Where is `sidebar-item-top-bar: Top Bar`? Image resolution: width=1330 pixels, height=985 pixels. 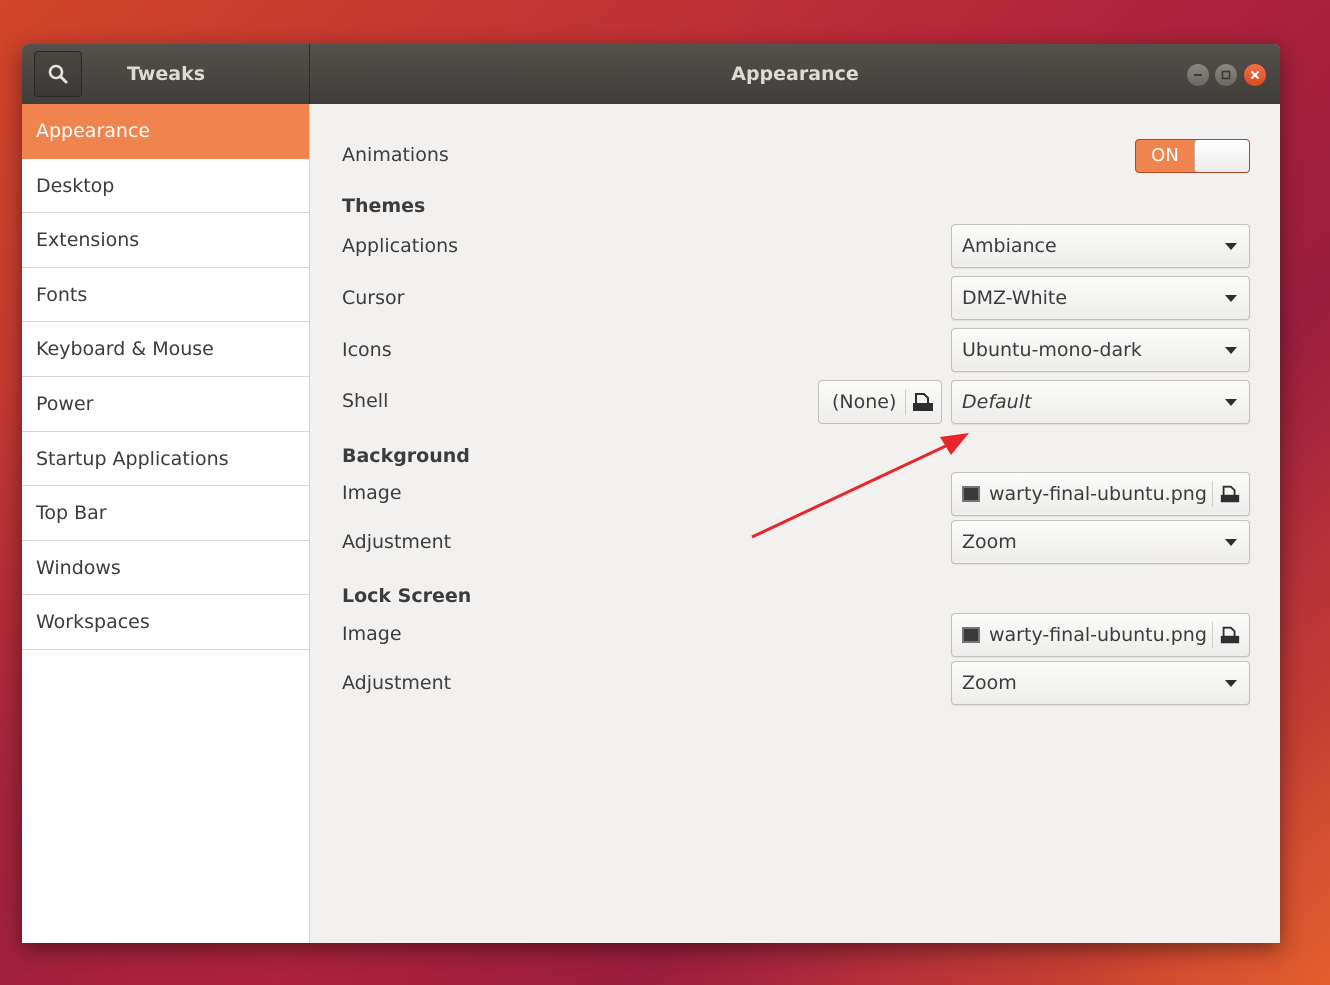 sidebar-item-top-bar: Top Bar is located at coordinates (165, 513).